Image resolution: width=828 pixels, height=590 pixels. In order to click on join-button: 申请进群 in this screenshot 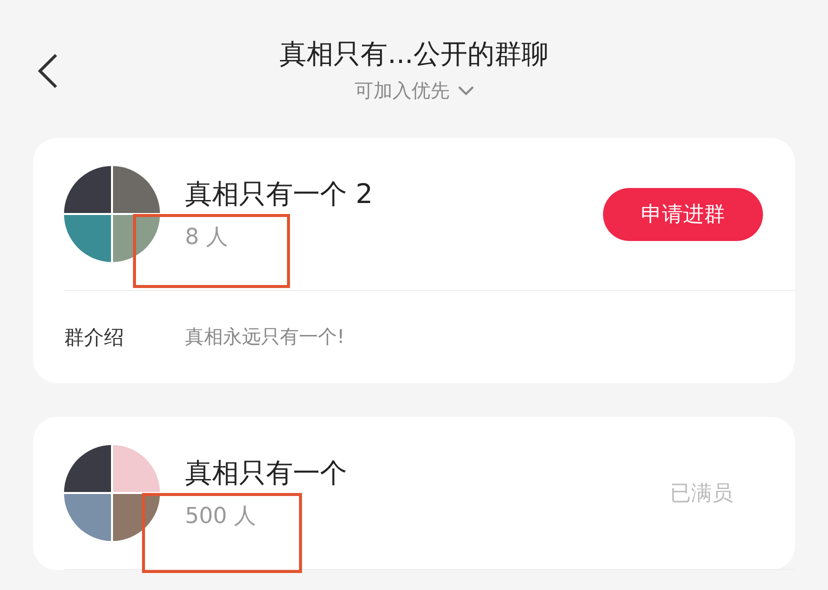, I will do `click(683, 214)`.